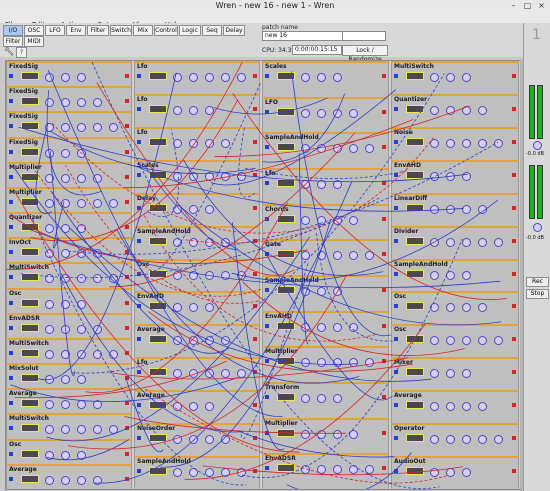 This screenshot has width=550, height=491. What do you see at coordinates (34, 30) in the screenshot?
I see `tab-osc: OSC` at bounding box center [34, 30].